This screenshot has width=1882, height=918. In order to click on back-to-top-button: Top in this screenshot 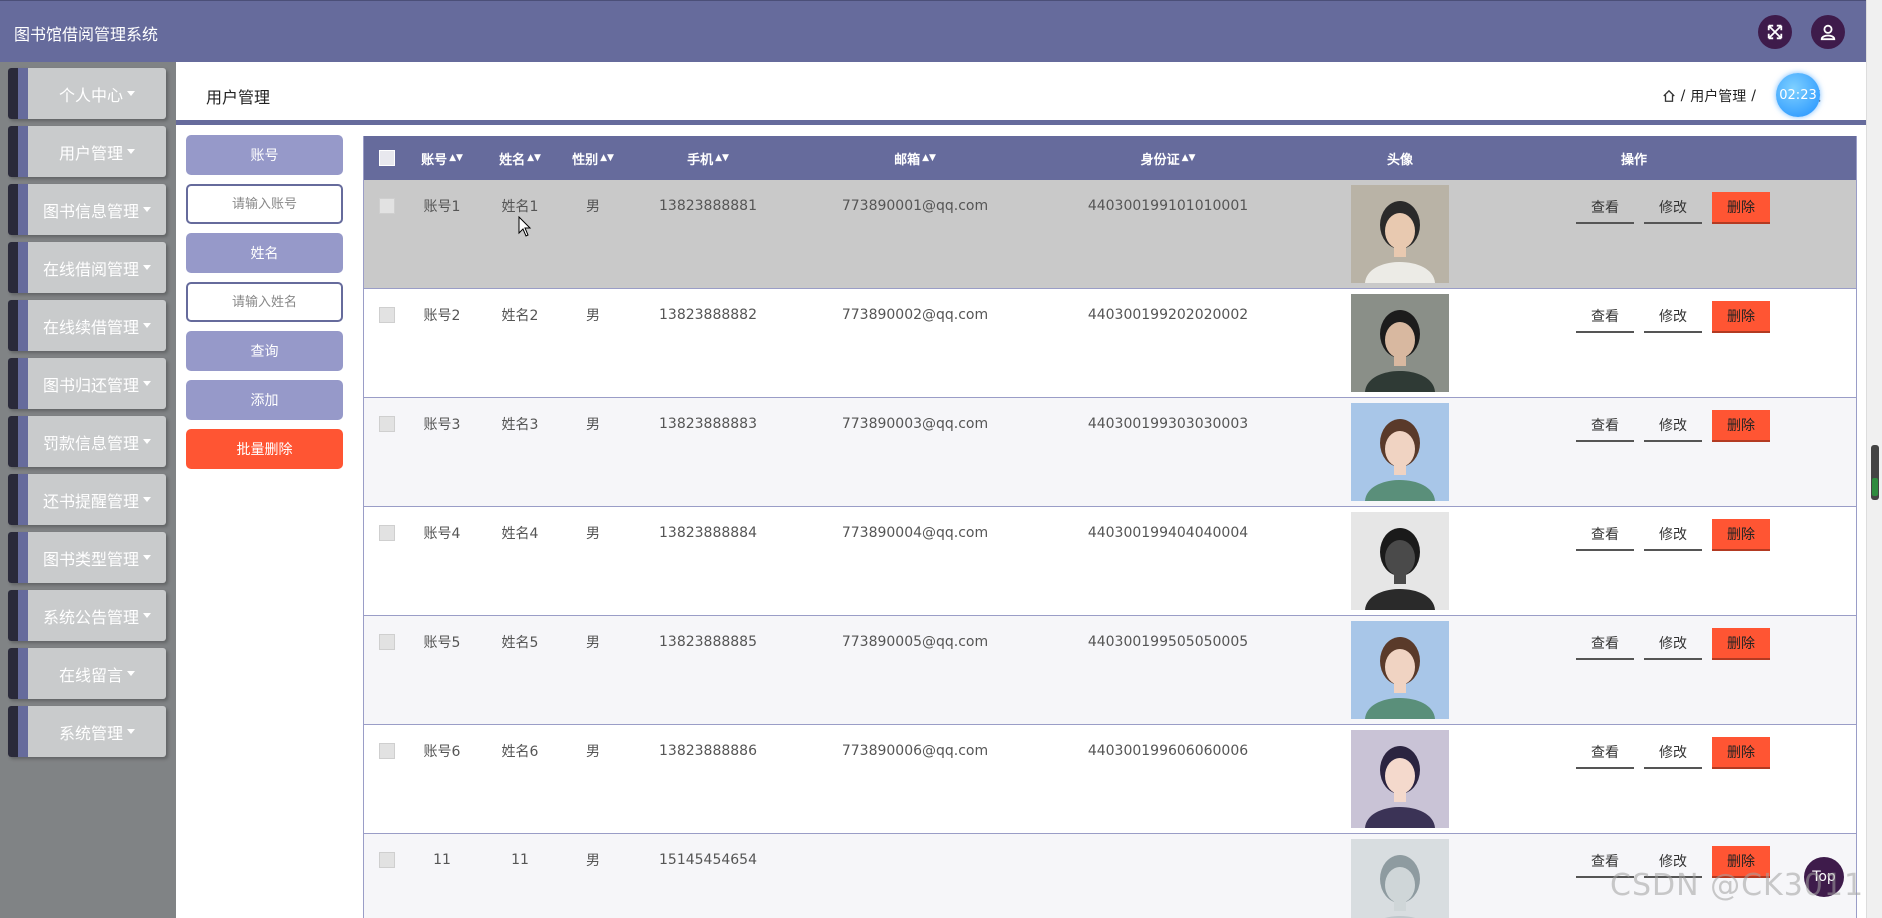, I will do `click(1824, 877)`.